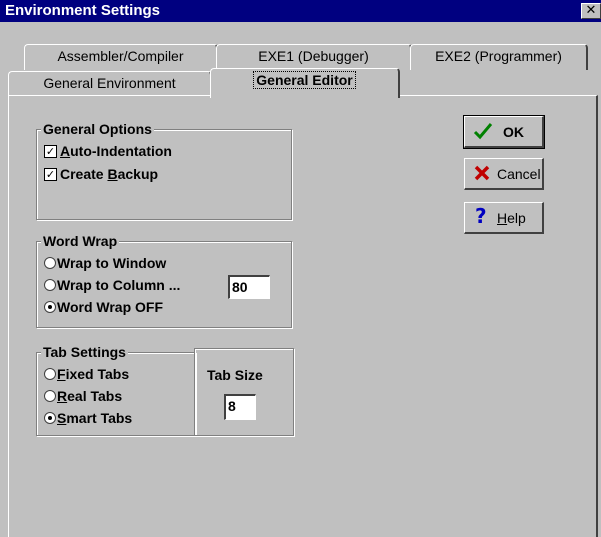 This screenshot has width=601, height=537. Describe the element at coordinates (80, 241) in the screenshot. I see `word-wrap-title: Word Wrap` at that location.